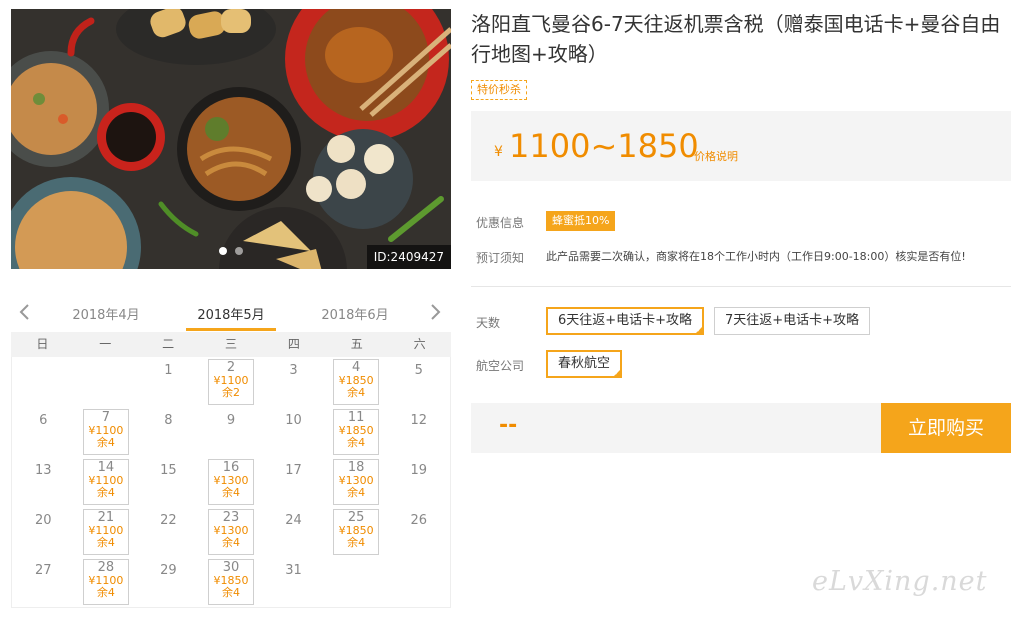 The width and height of the screenshot is (1016, 621). Describe the element at coordinates (231, 467) in the screenshot. I see `day-number: 16` at that location.